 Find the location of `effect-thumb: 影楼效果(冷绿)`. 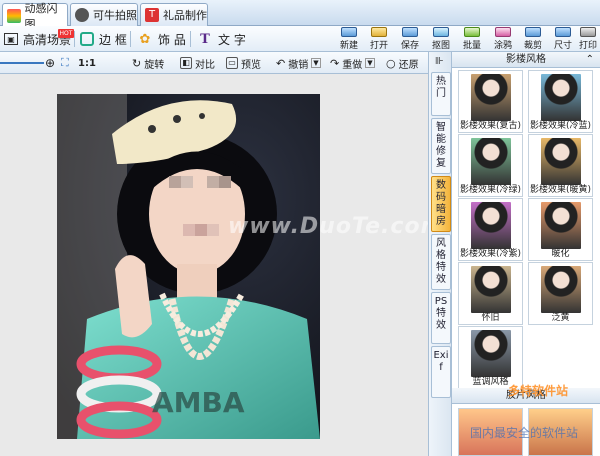

effect-thumb: 影楼效果(冷绿) is located at coordinates (490, 165).